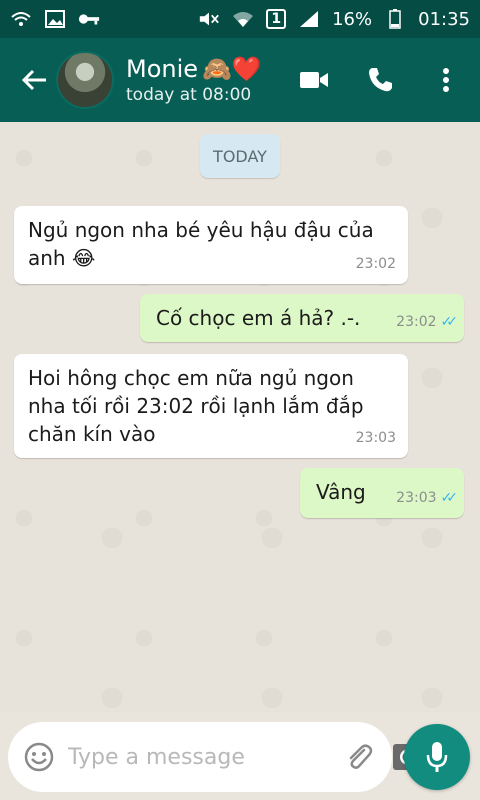 The width and height of the screenshot is (480, 800). I want to click on battery-icon, so click(395, 19).